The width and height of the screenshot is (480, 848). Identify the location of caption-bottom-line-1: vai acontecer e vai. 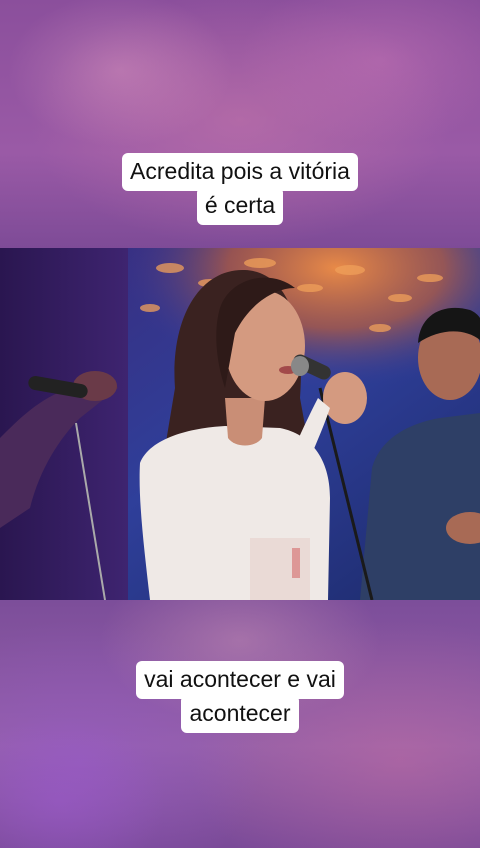
(240, 680).